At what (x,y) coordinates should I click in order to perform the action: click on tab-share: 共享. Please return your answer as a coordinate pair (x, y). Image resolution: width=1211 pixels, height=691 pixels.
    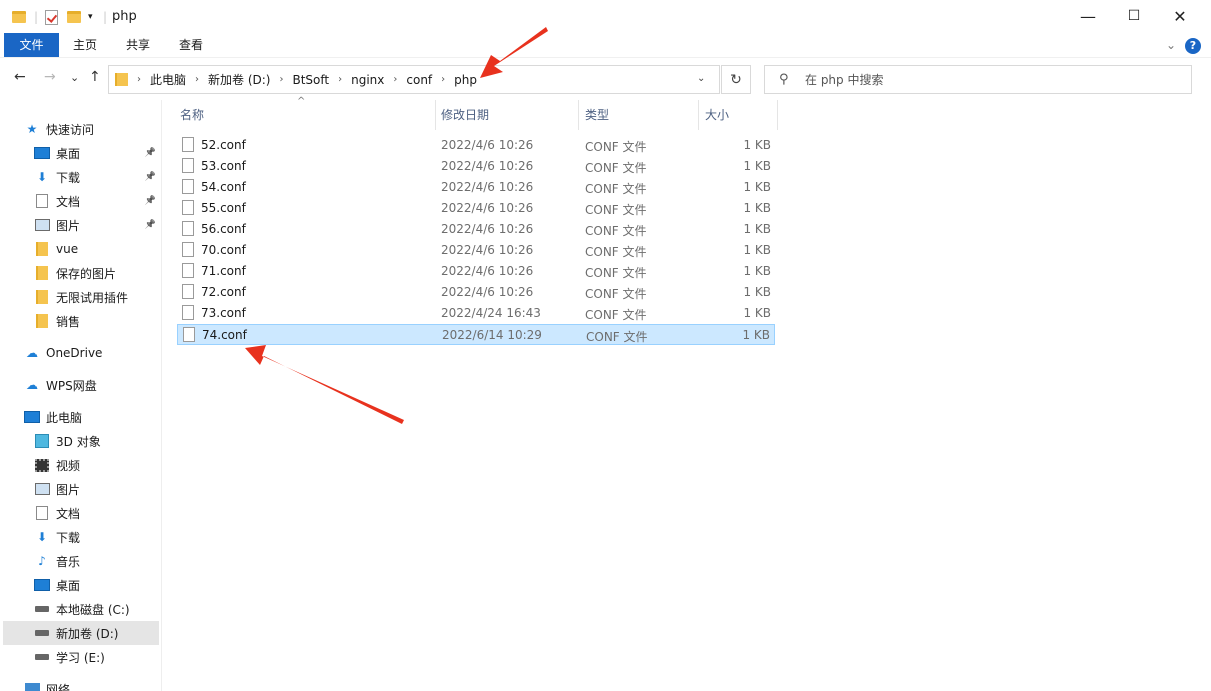
    Looking at the image, I should click on (138, 45).